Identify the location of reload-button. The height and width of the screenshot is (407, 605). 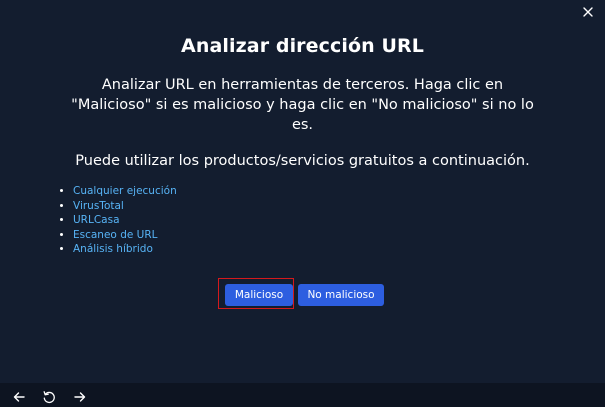
(49, 397).